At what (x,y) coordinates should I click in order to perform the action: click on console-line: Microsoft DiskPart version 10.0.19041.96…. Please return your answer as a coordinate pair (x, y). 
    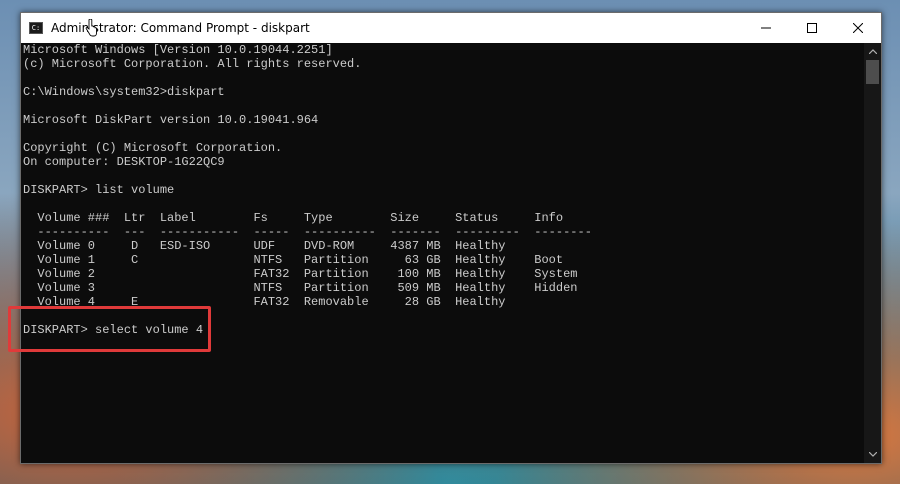
    Looking at the image, I should click on (171, 120).